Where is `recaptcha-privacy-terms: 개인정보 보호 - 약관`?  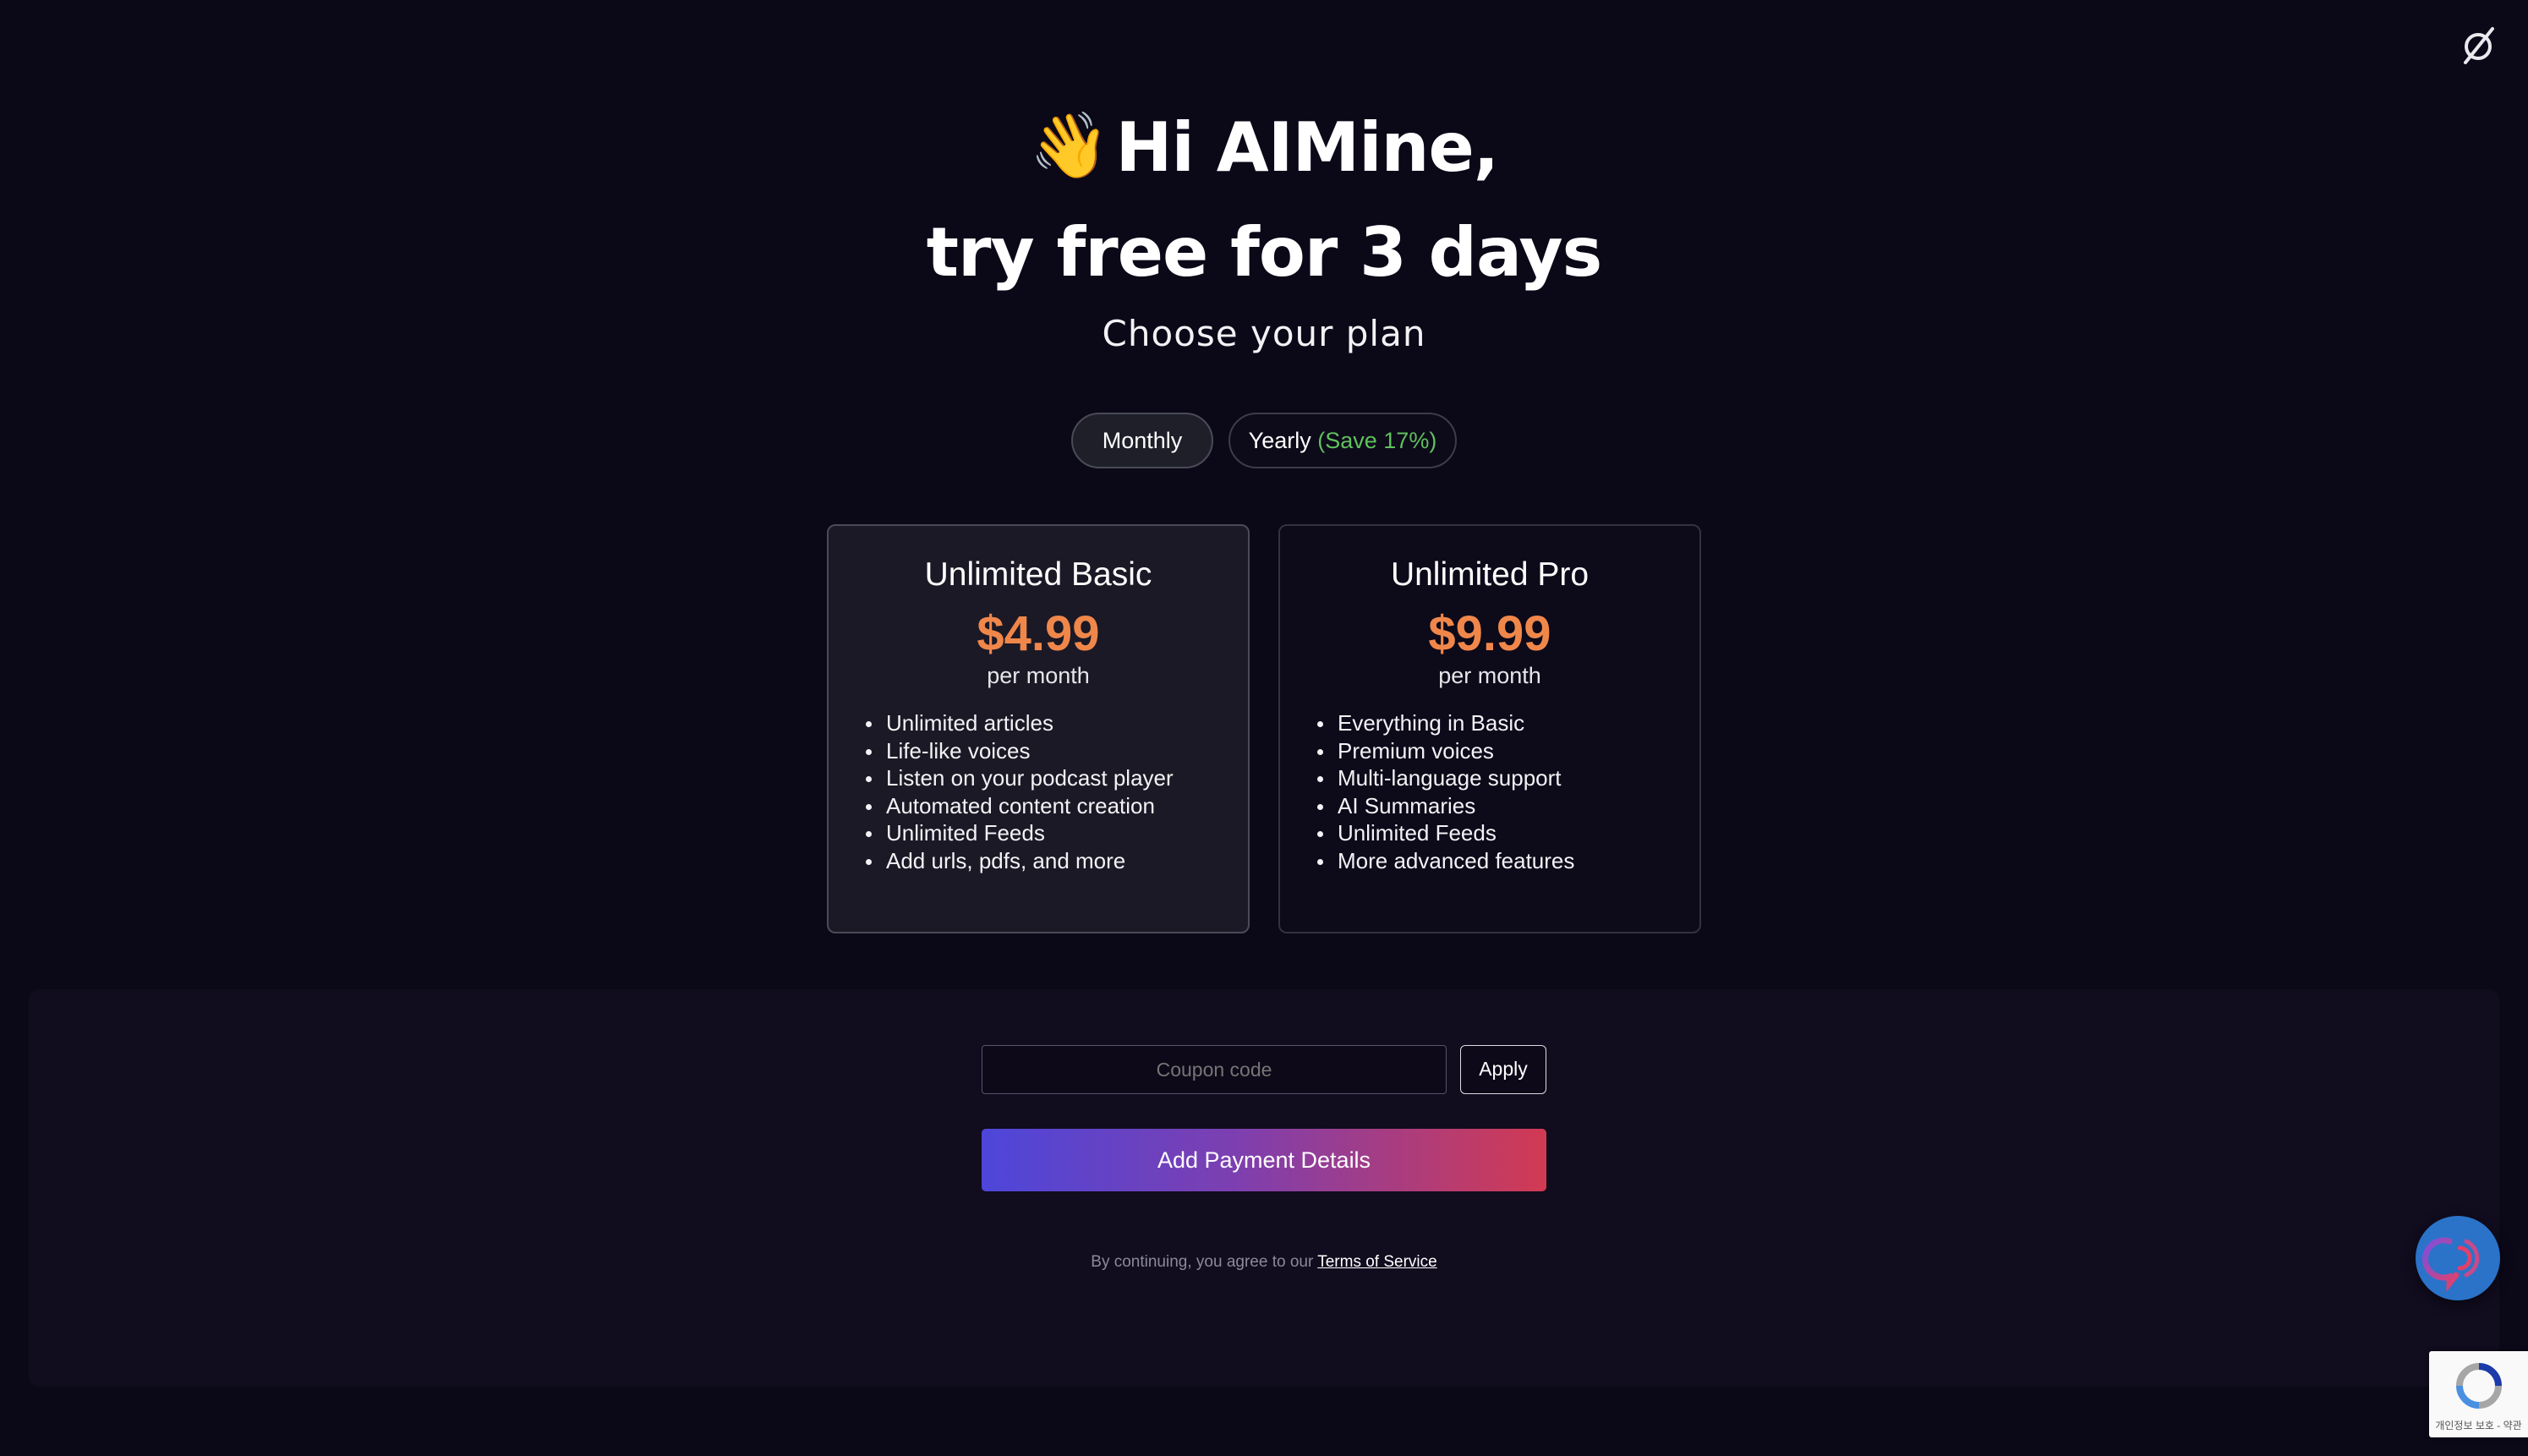 recaptcha-privacy-terms: 개인정보 보호 - 약관 is located at coordinates (2478, 1425).